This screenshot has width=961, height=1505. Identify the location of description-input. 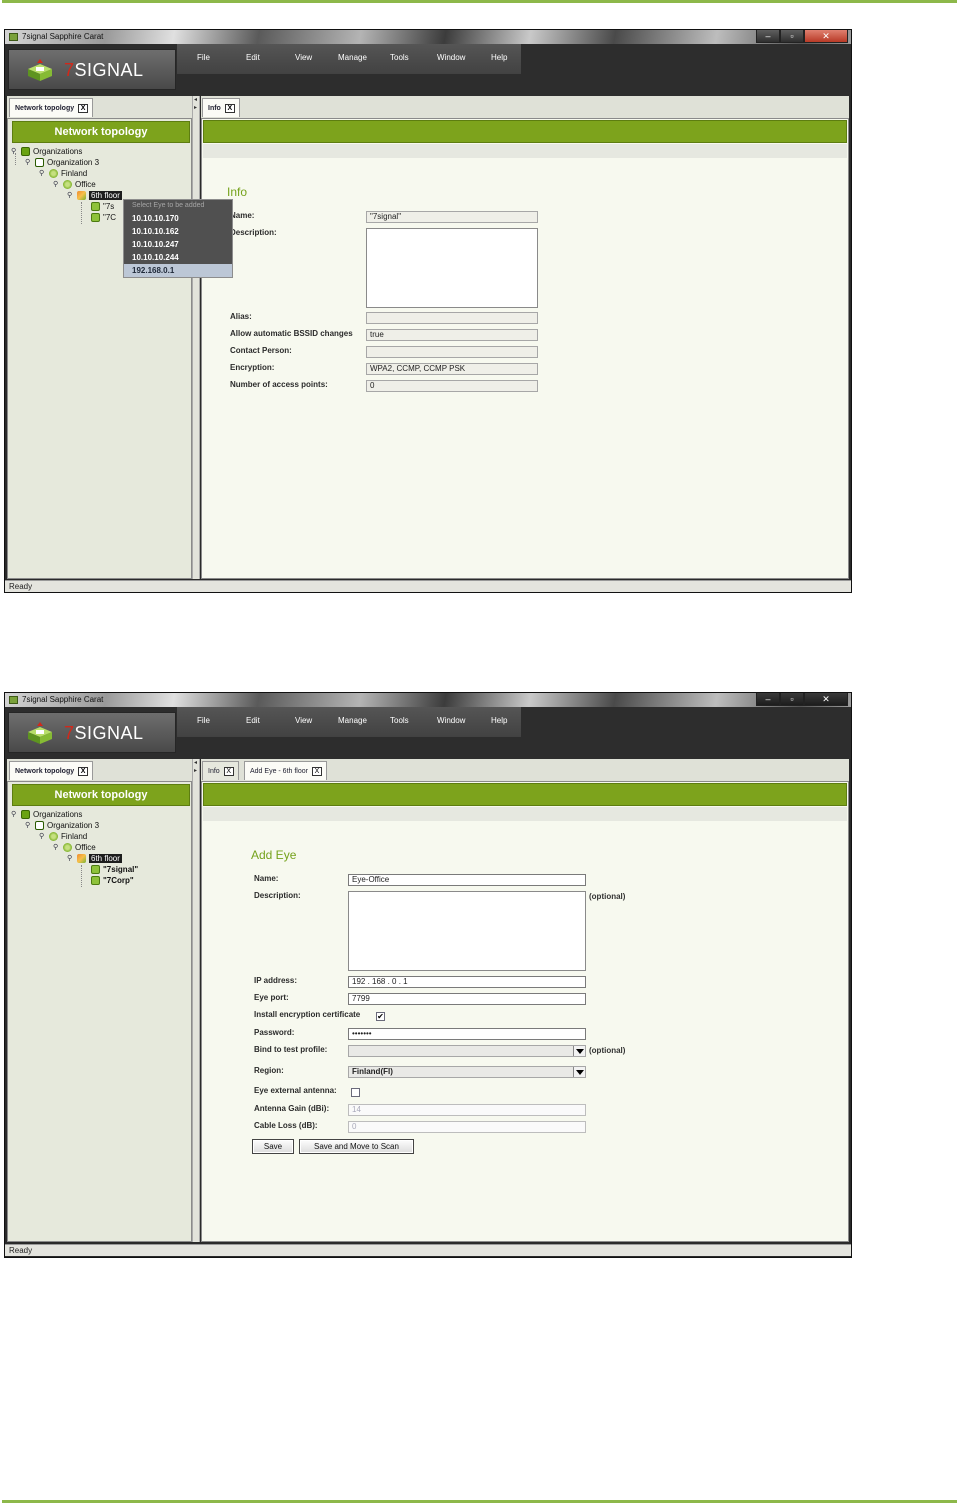
(467, 931).